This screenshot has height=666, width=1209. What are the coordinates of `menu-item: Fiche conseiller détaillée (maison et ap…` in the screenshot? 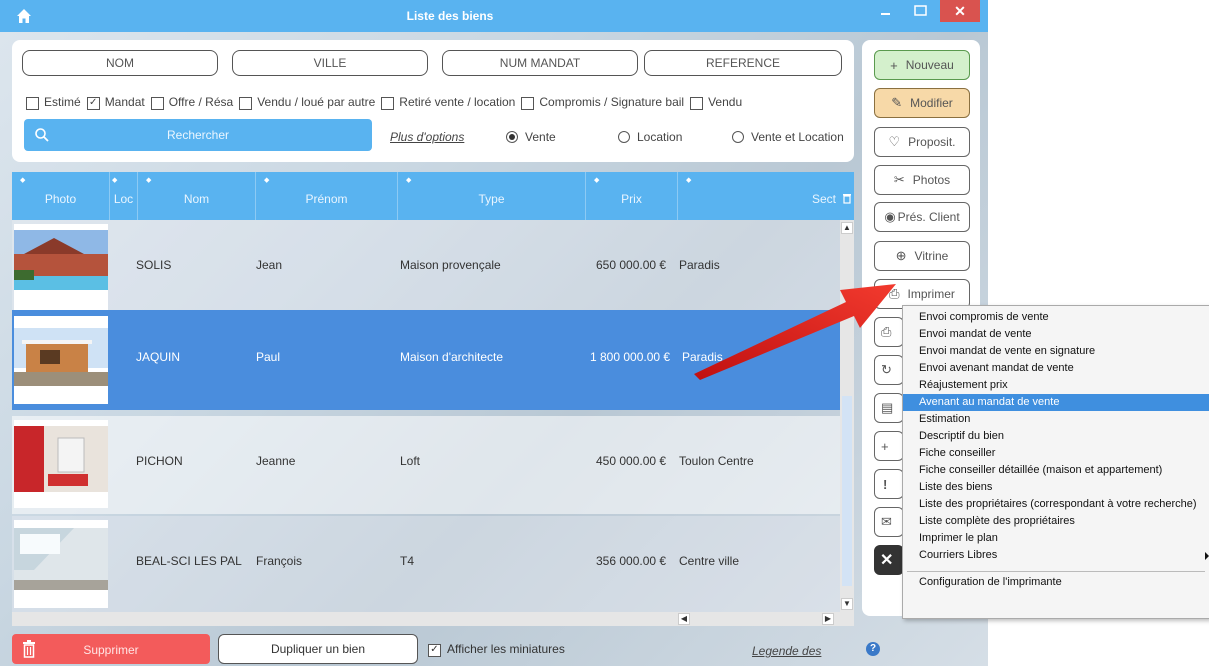 It's located at (1056, 470).